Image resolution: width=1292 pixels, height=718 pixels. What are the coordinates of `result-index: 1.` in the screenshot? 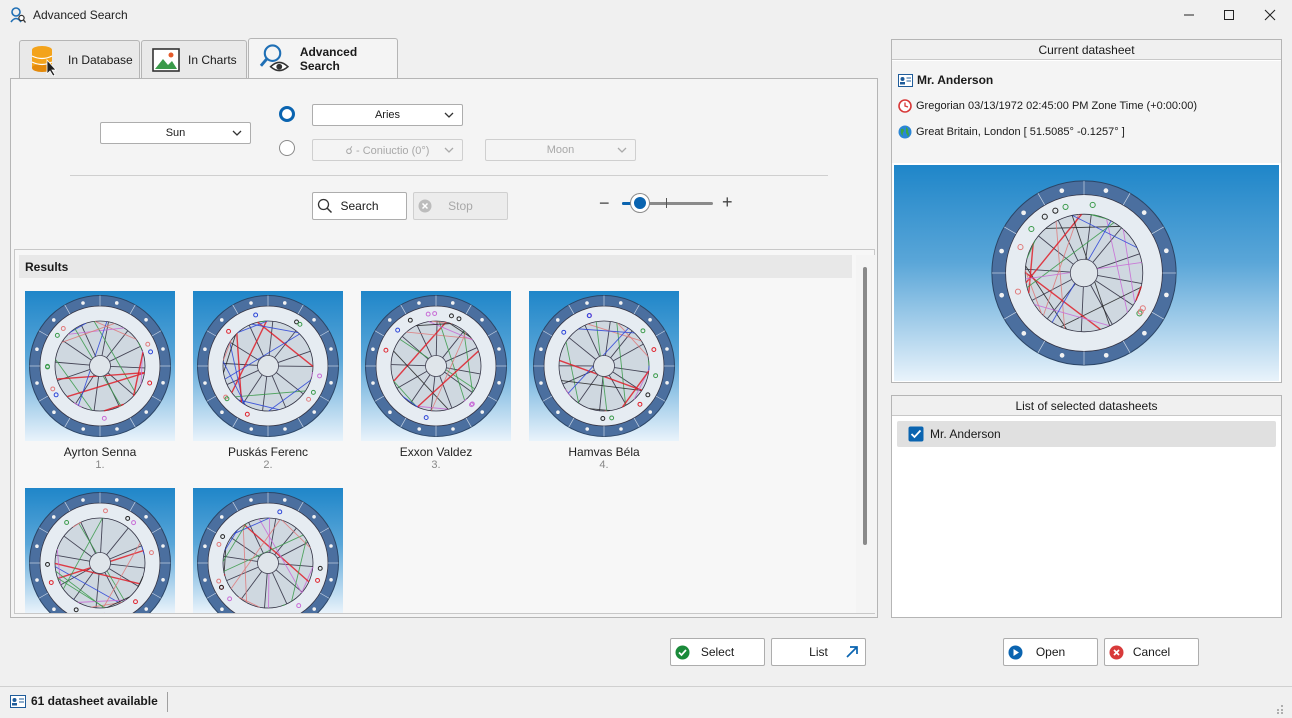 It's located at (100, 465).